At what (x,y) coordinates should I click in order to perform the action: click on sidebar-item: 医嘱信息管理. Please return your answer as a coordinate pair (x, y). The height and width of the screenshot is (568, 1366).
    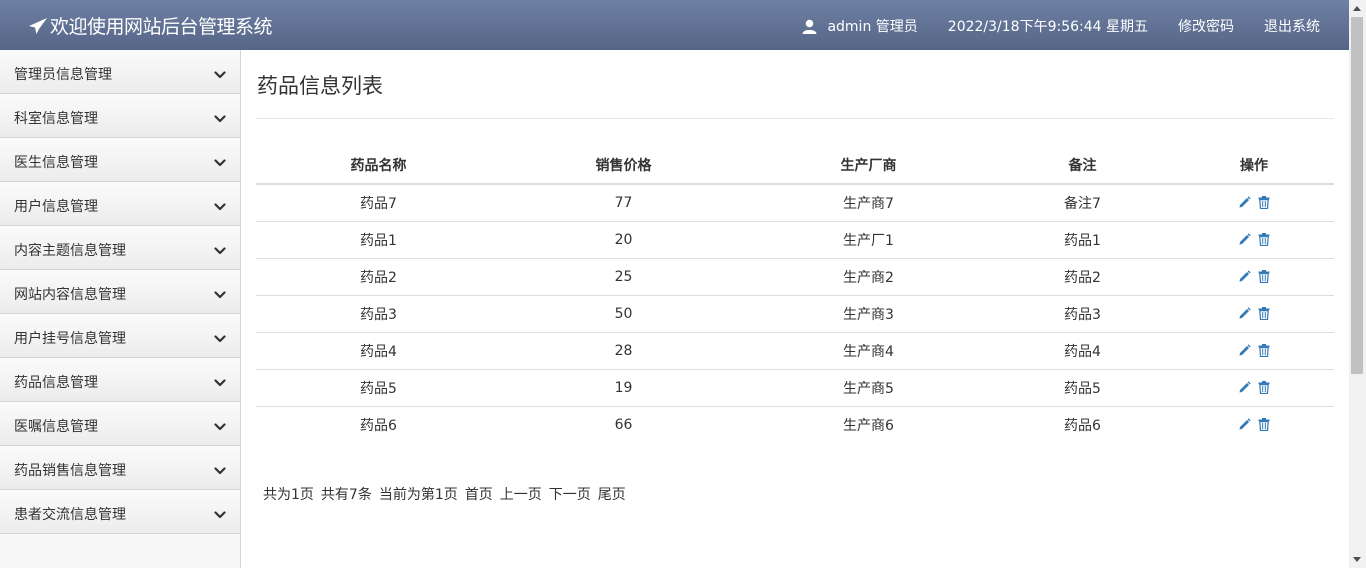
    Looking at the image, I should click on (120, 424).